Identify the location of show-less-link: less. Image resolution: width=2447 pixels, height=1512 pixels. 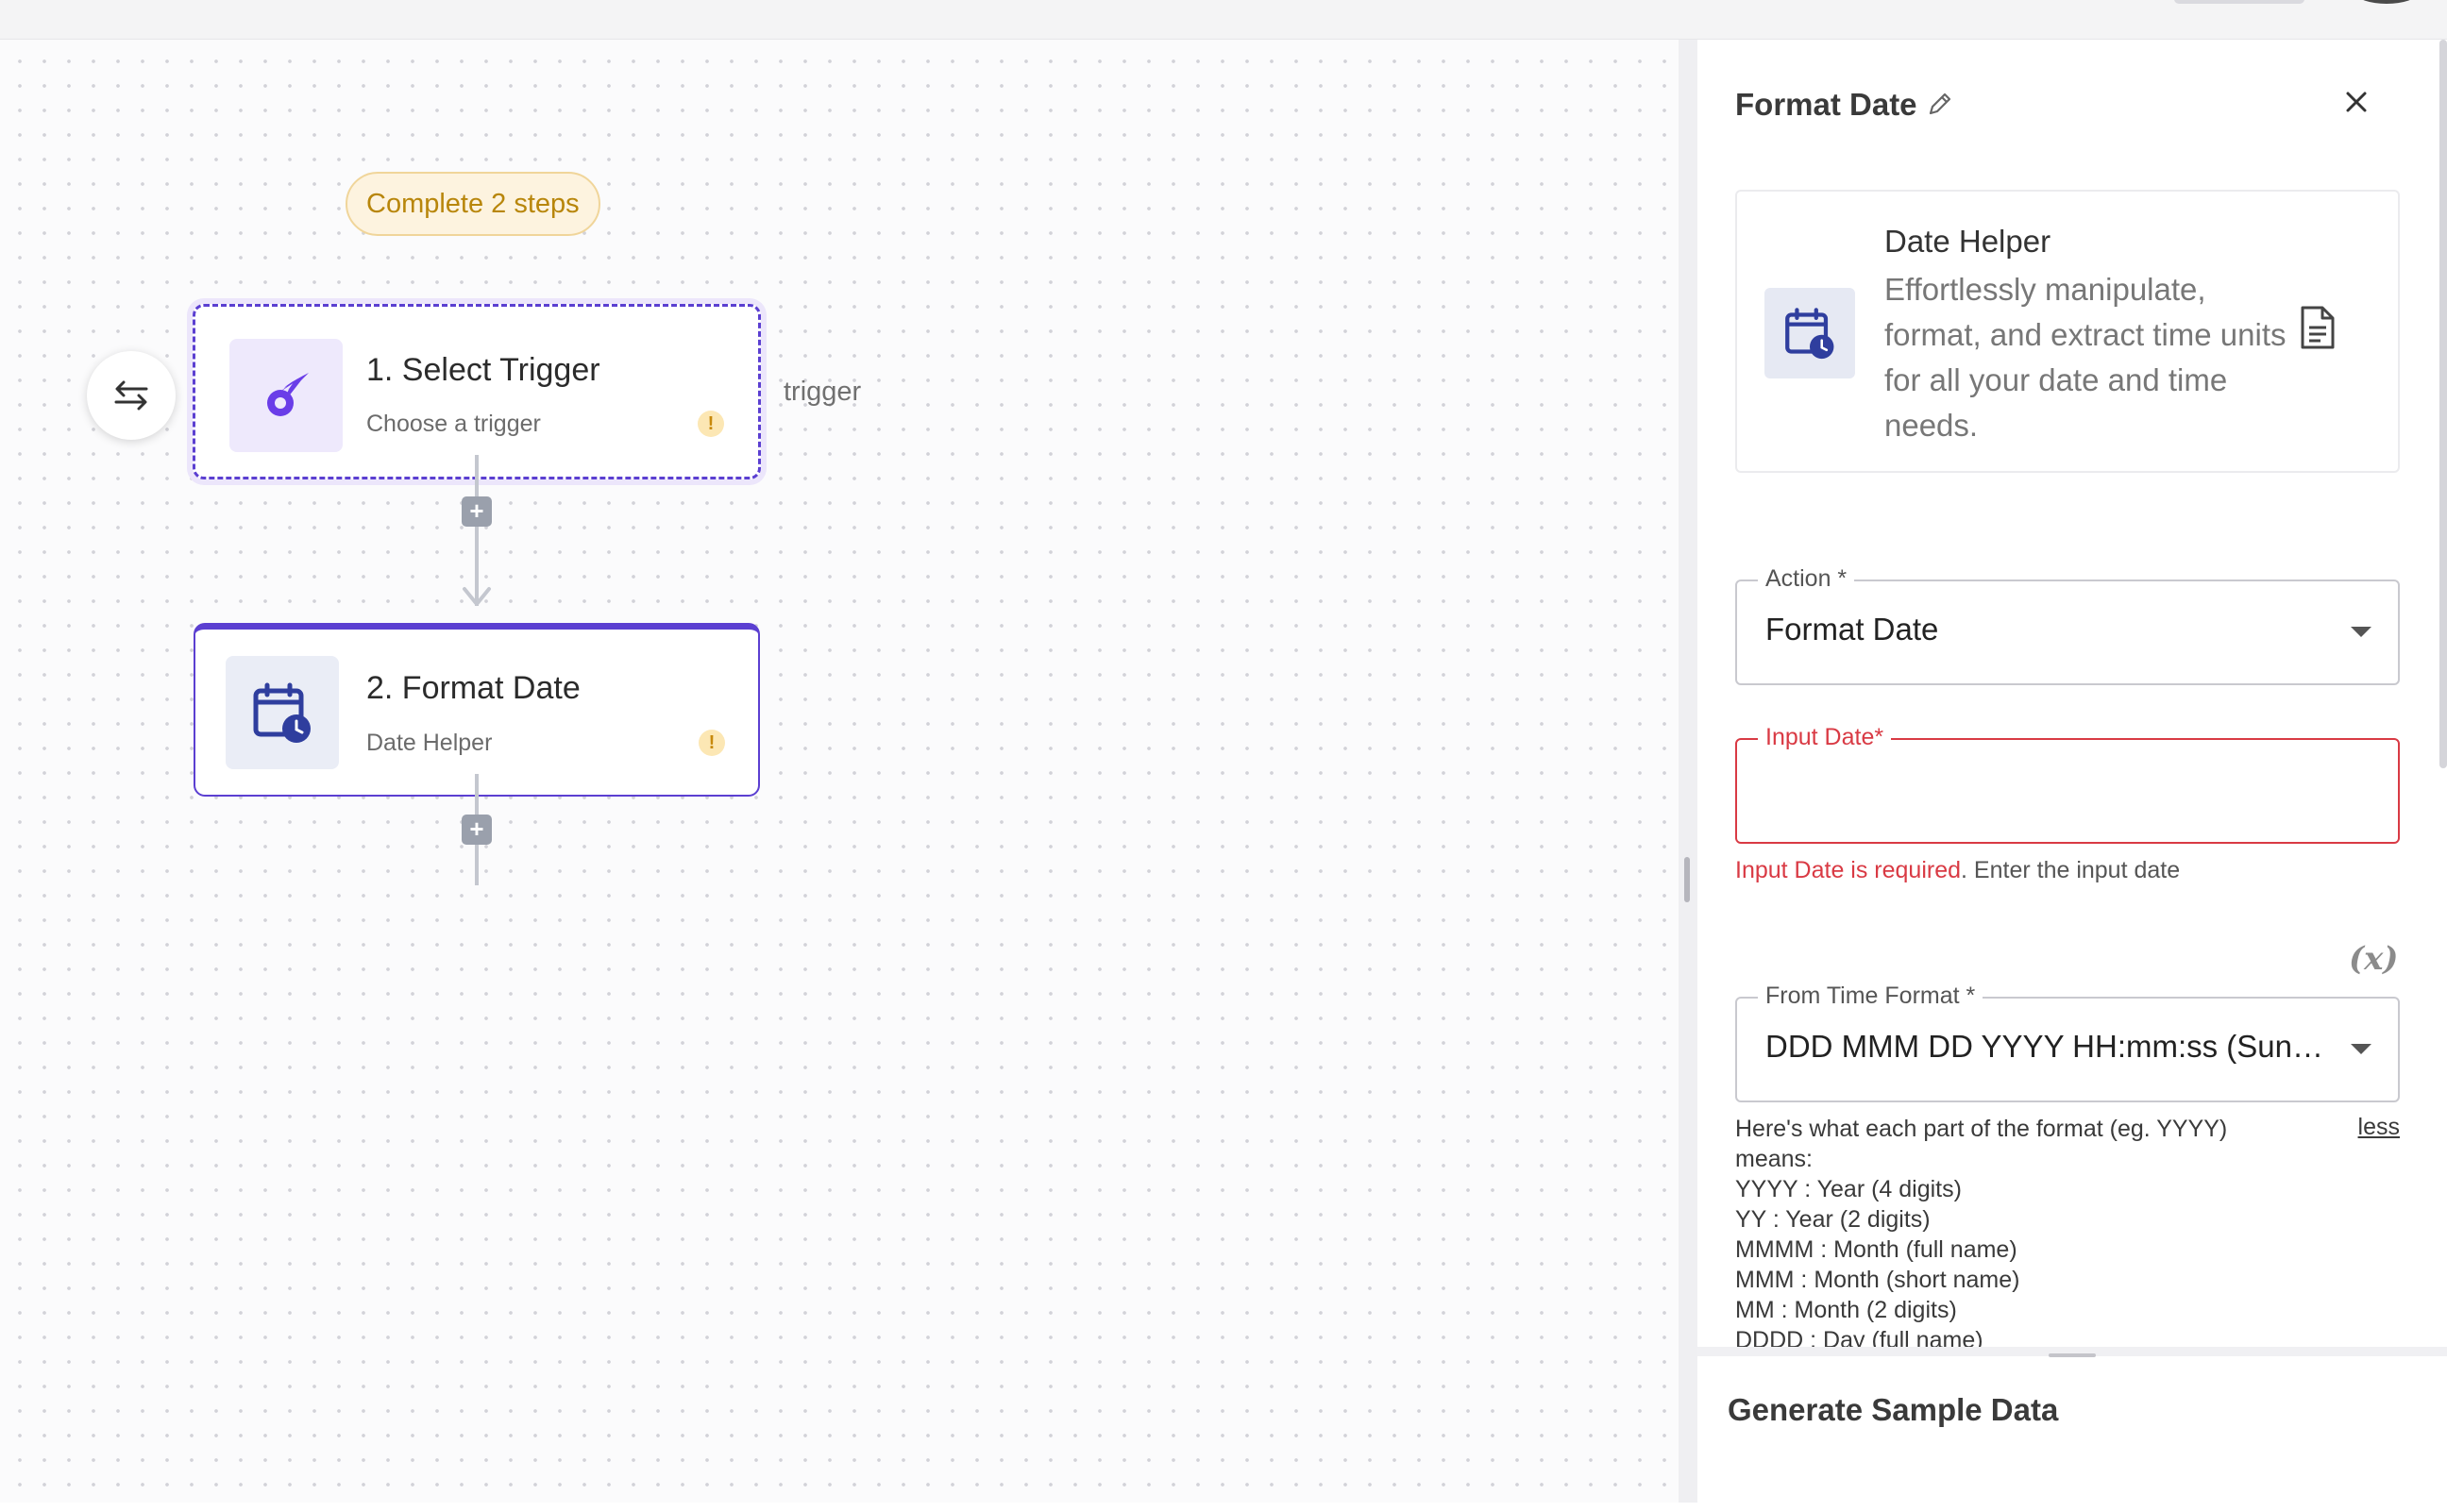
(2379, 1127).